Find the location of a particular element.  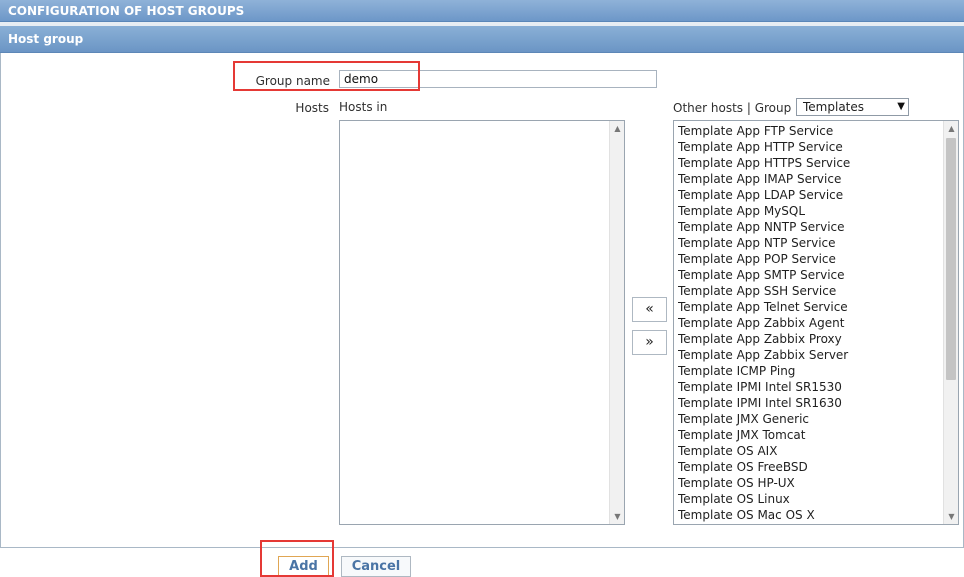

list-item: Template App HTTPS Service is located at coordinates (809, 163).